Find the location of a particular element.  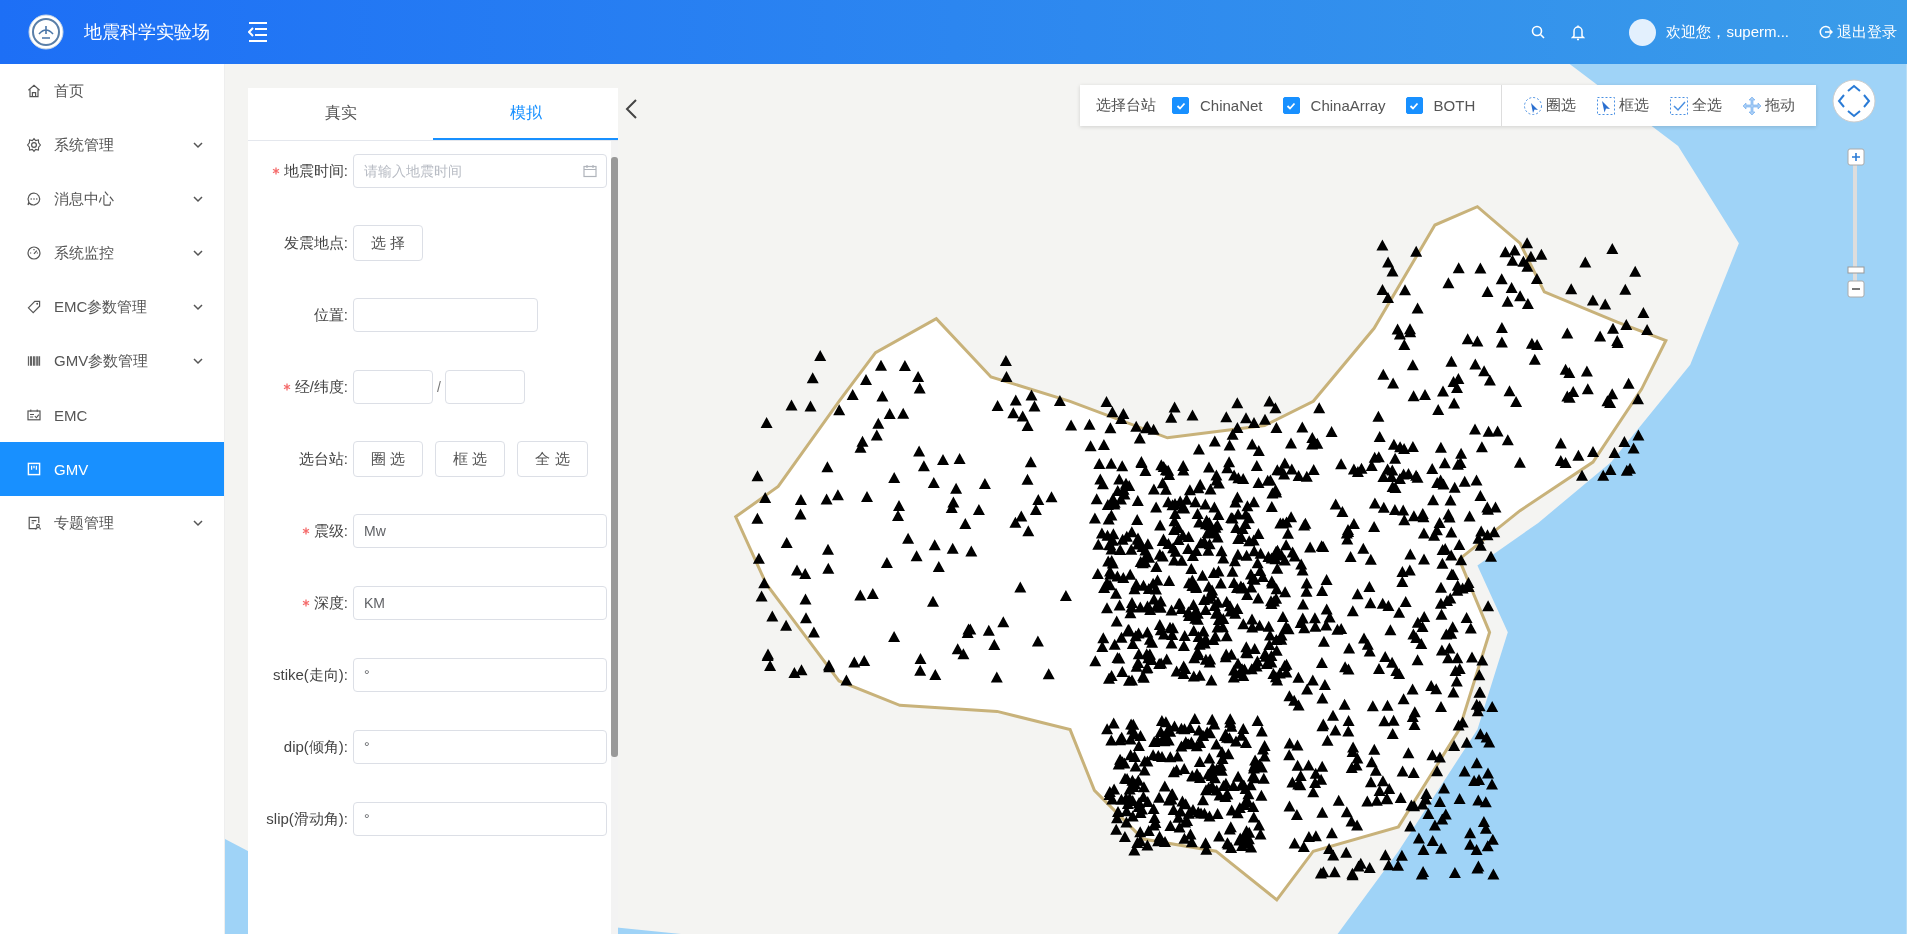

field-label: 深度: is located at coordinates (330, 603).